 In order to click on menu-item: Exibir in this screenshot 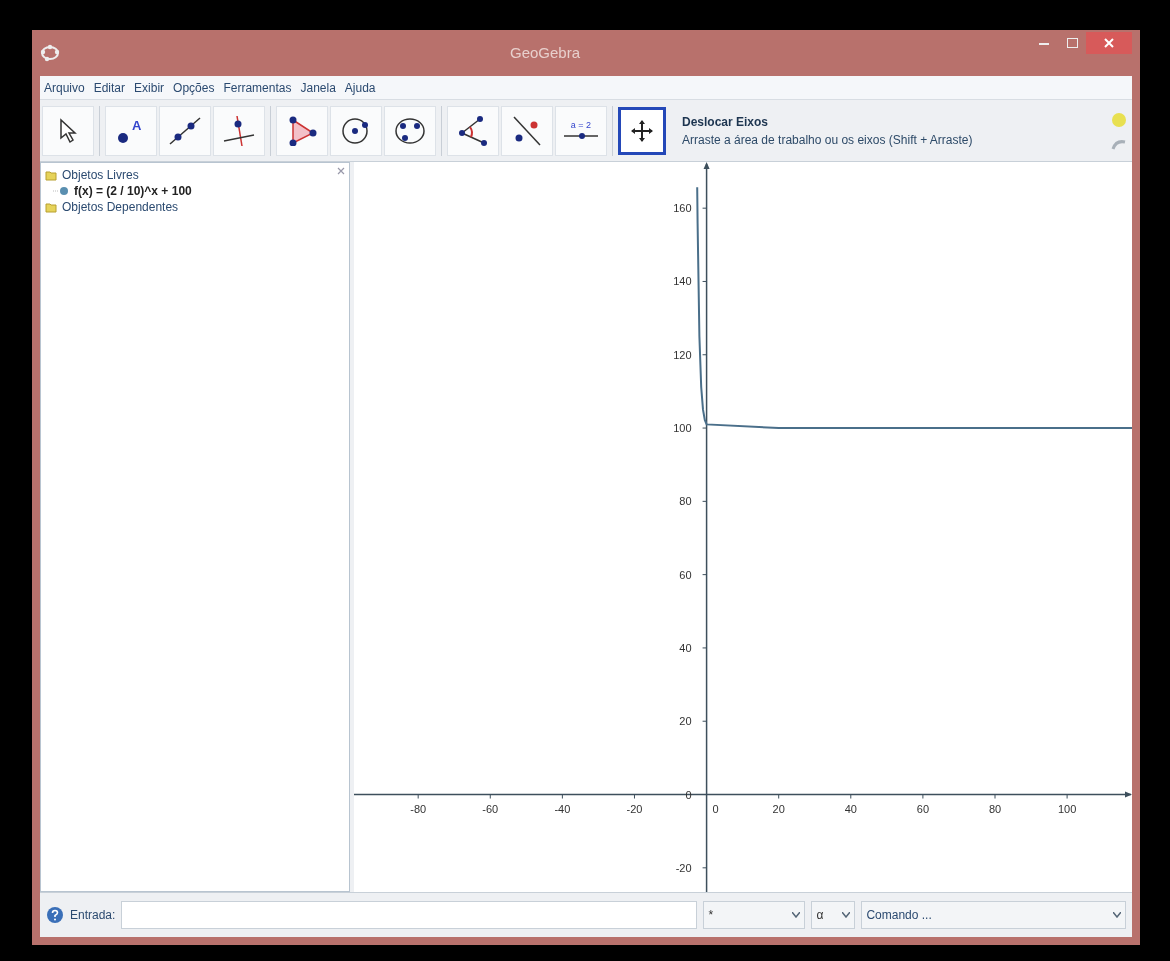, I will do `click(149, 87)`.